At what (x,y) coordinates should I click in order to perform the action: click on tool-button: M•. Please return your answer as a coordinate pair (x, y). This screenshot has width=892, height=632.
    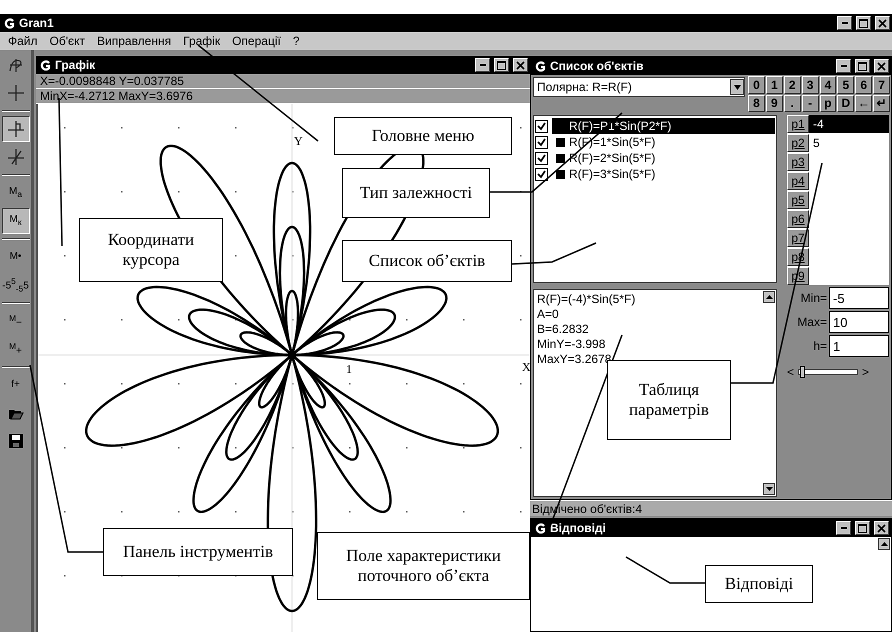
    Looking at the image, I should click on (16, 257).